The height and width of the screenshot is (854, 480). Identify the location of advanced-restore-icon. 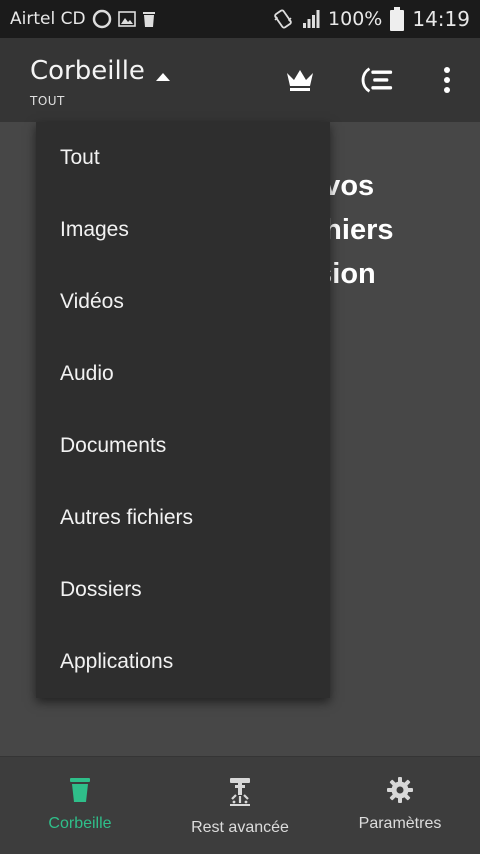
(240, 792).